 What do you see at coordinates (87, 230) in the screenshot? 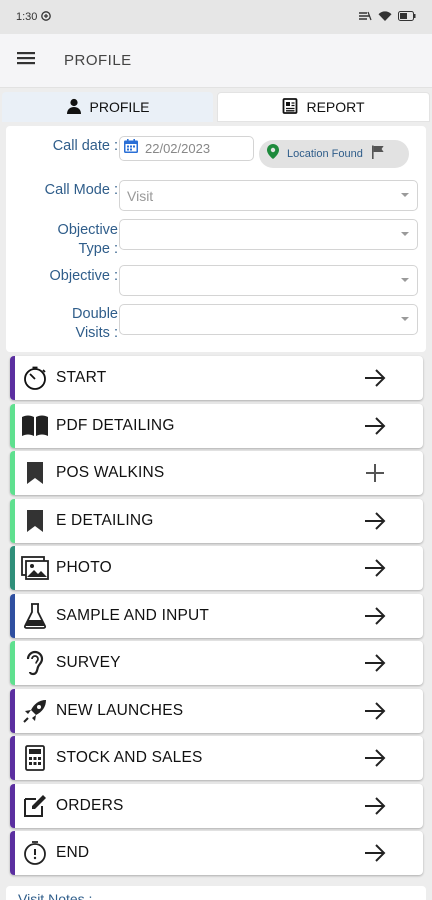
I see `objective-type-label-line1: Objective` at bounding box center [87, 230].